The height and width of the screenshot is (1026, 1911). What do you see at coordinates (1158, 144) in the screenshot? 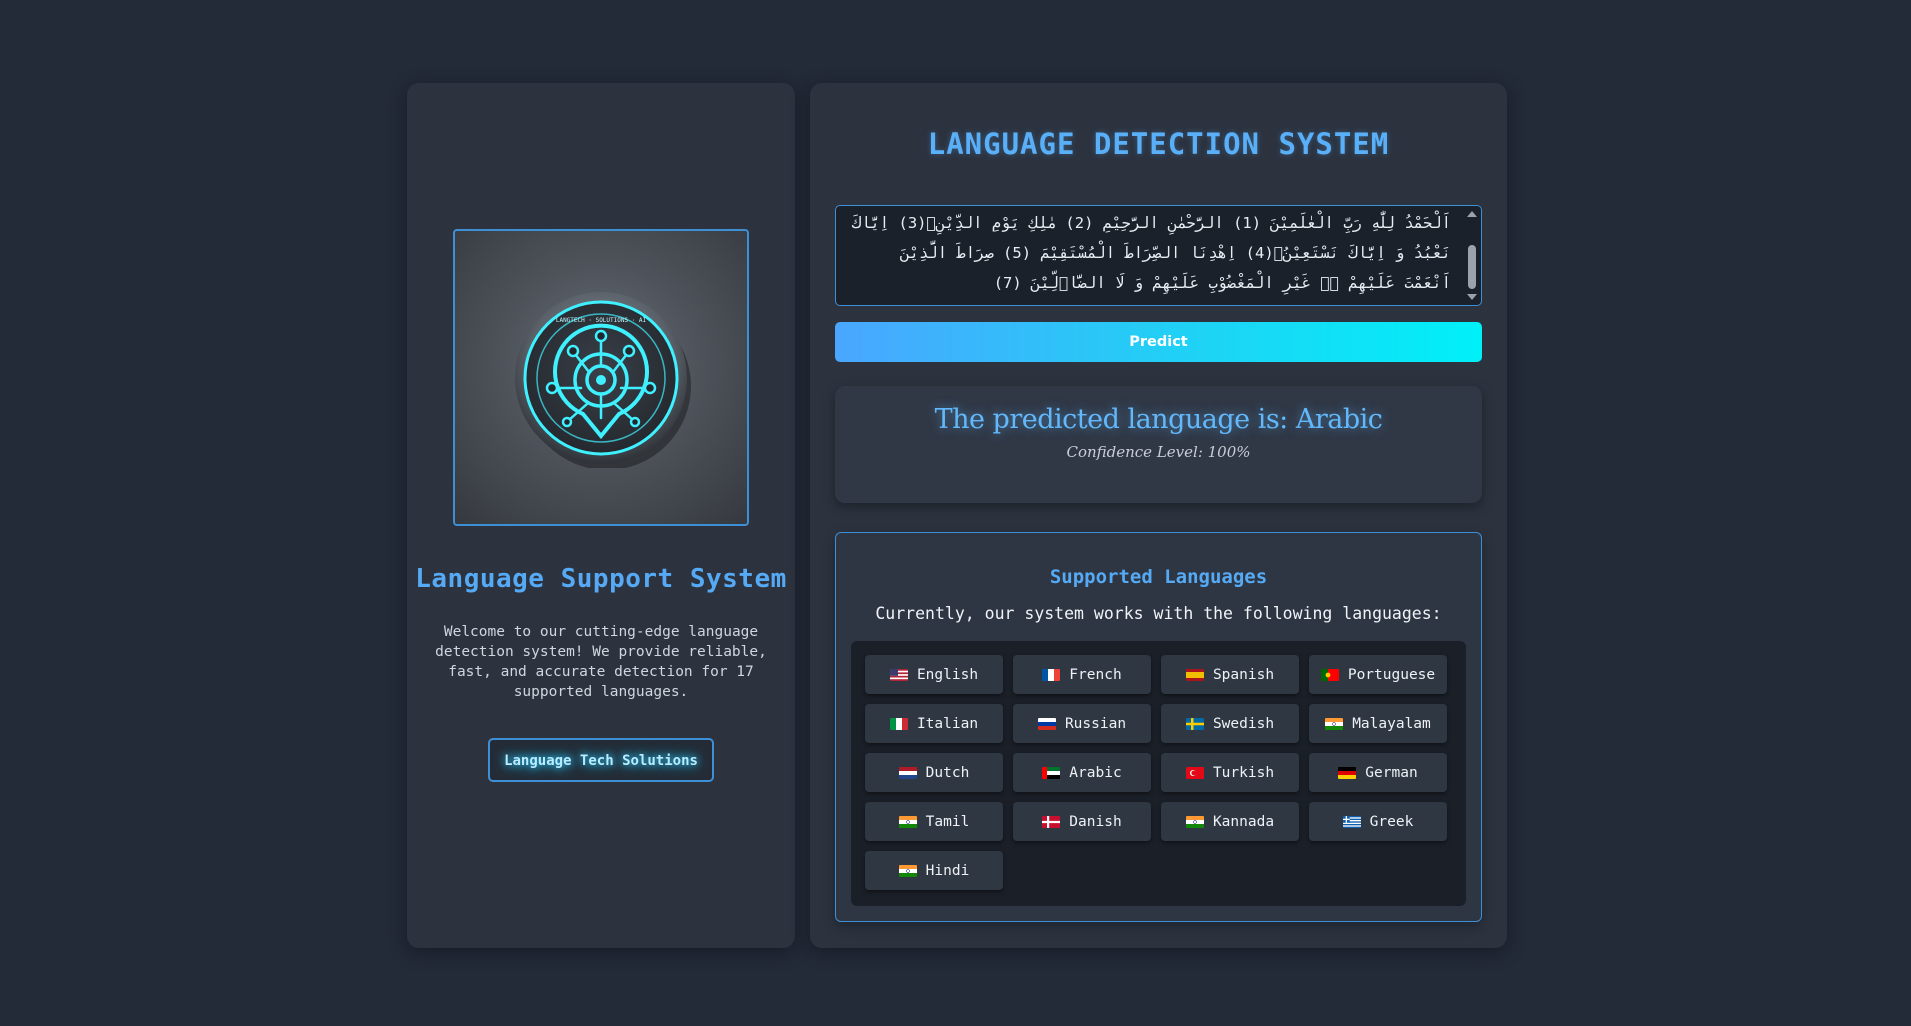
I see `page-title: LANGUAGE DETECTION SYSTEM` at bounding box center [1158, 144].